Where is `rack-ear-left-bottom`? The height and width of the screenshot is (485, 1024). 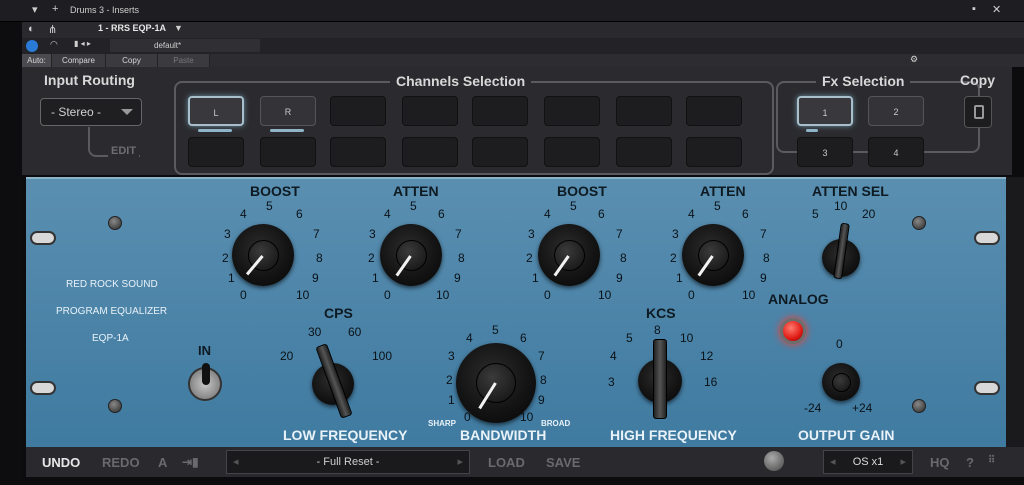
rack-ear-left-bottom is located at coordinates (43, 388).